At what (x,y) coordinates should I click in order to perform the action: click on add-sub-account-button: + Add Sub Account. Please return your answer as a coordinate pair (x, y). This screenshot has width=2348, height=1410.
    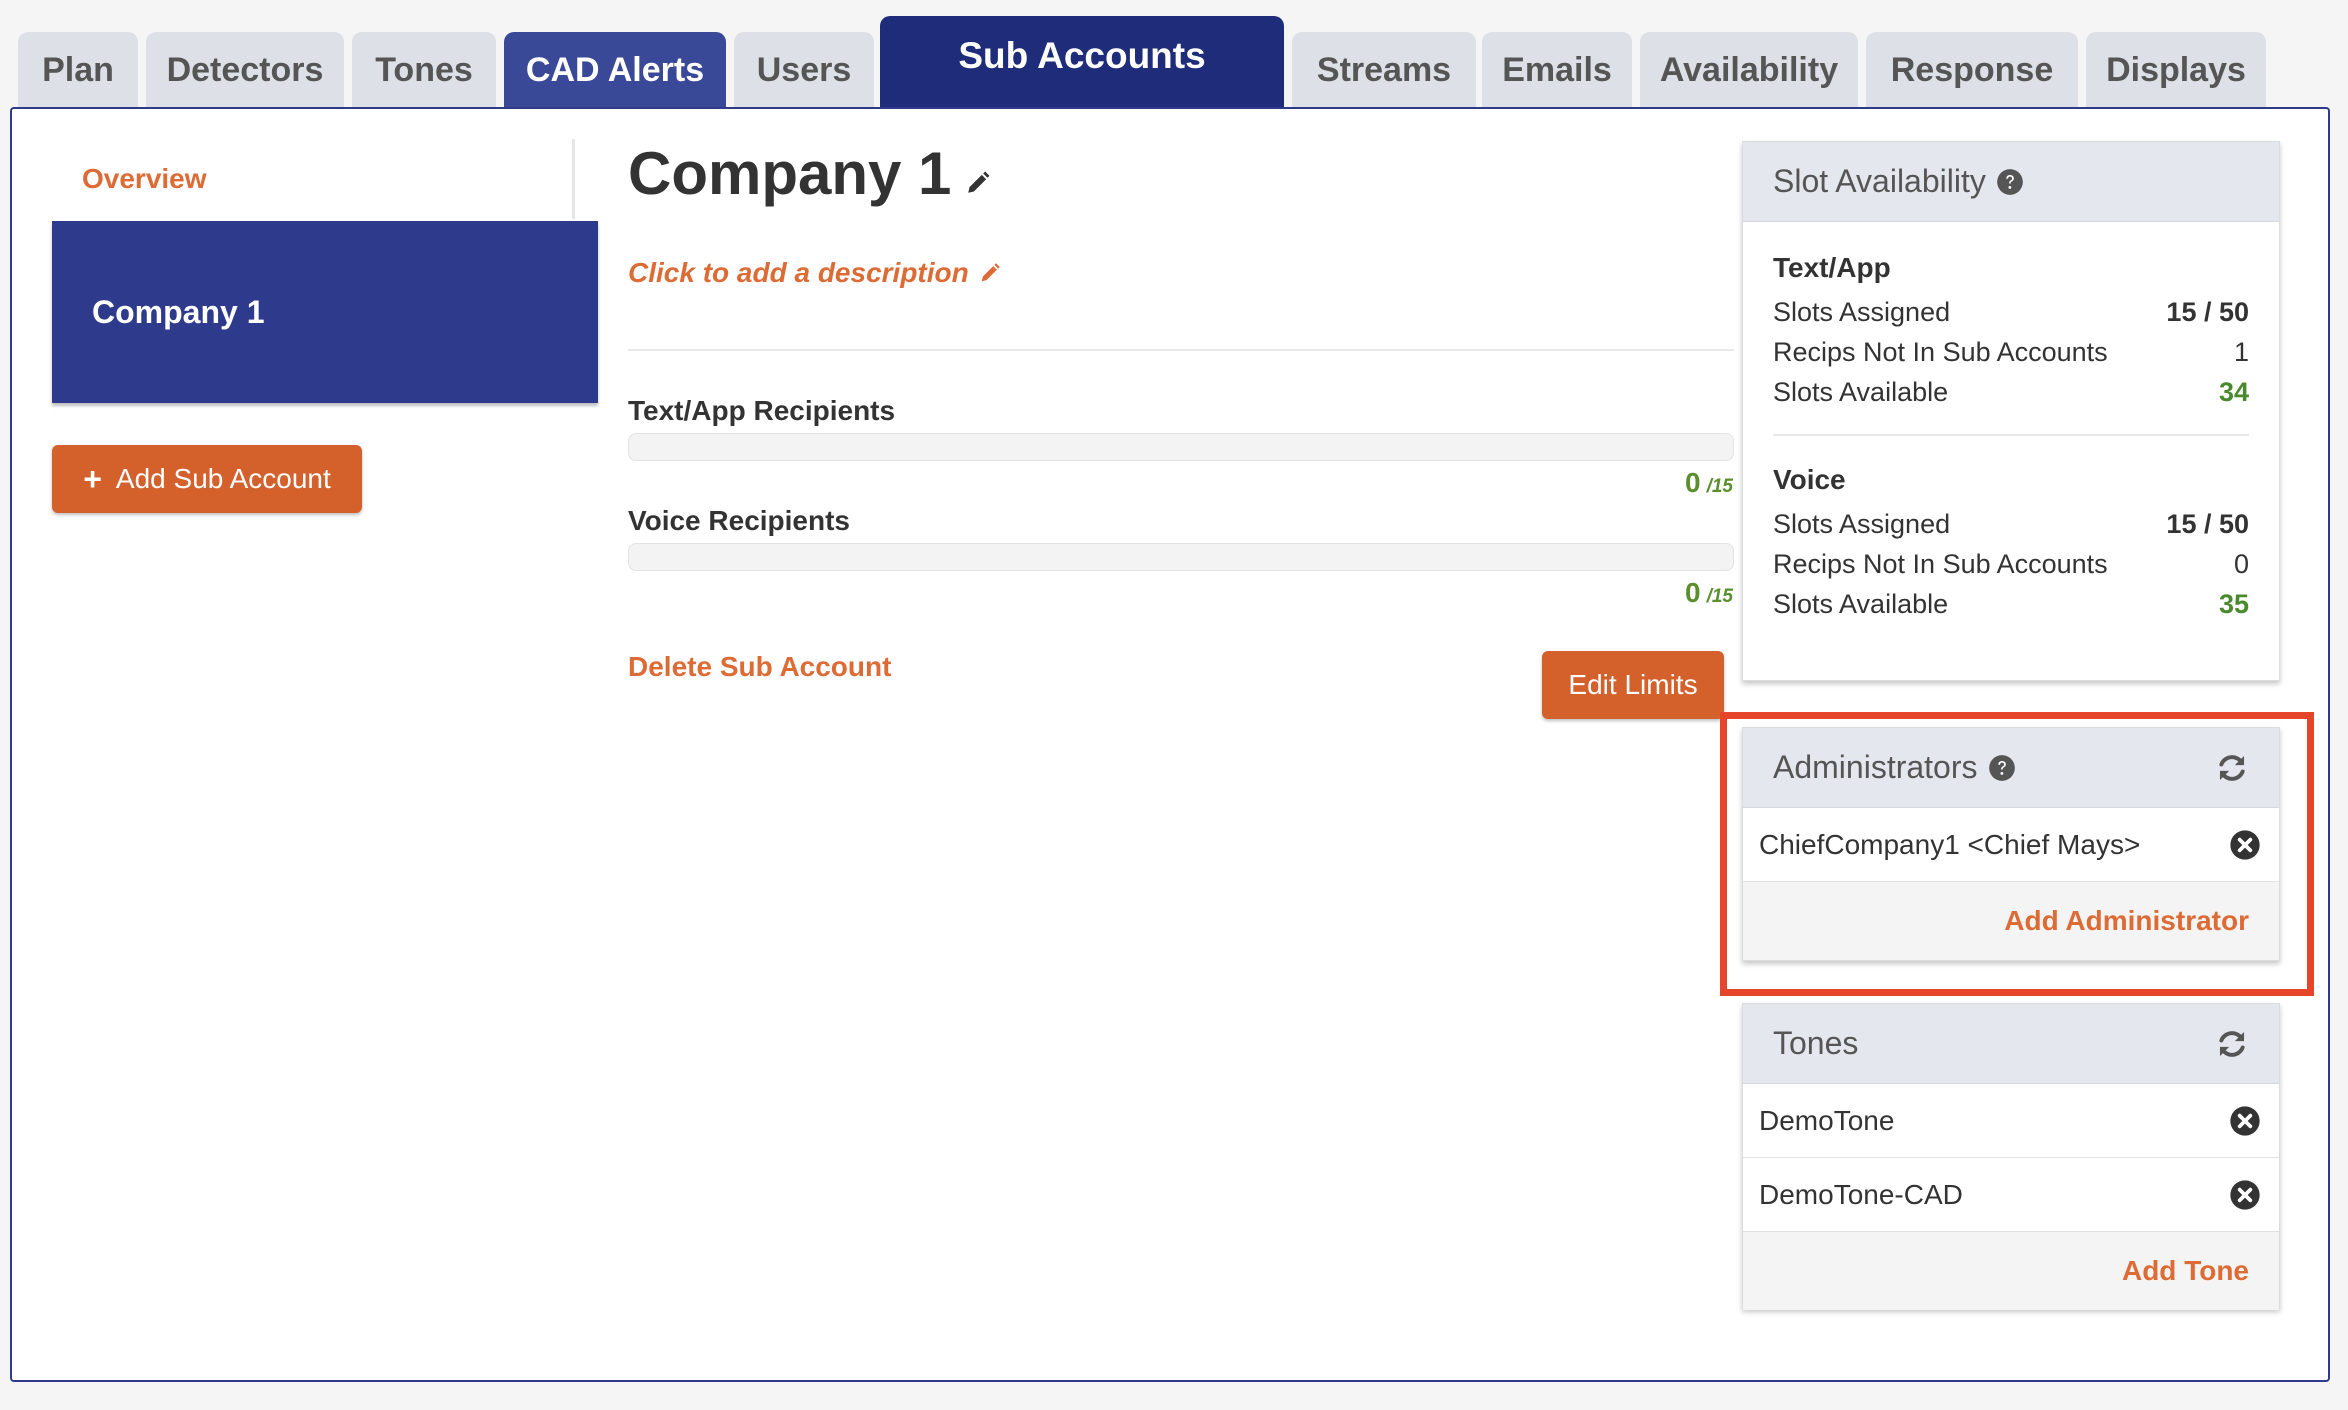
    Looking at the image, I should click on (207, 479).